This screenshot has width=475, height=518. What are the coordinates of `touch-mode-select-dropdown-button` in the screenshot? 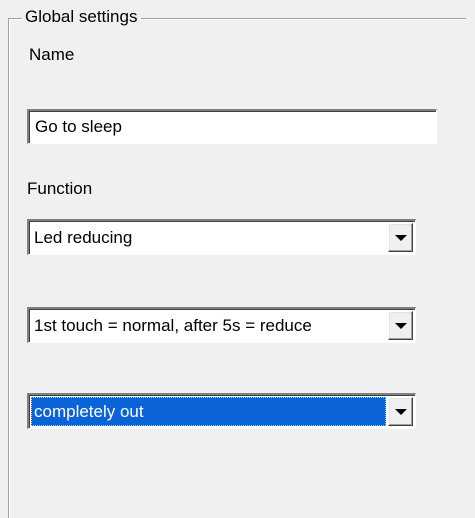 It's located at (400, 325).